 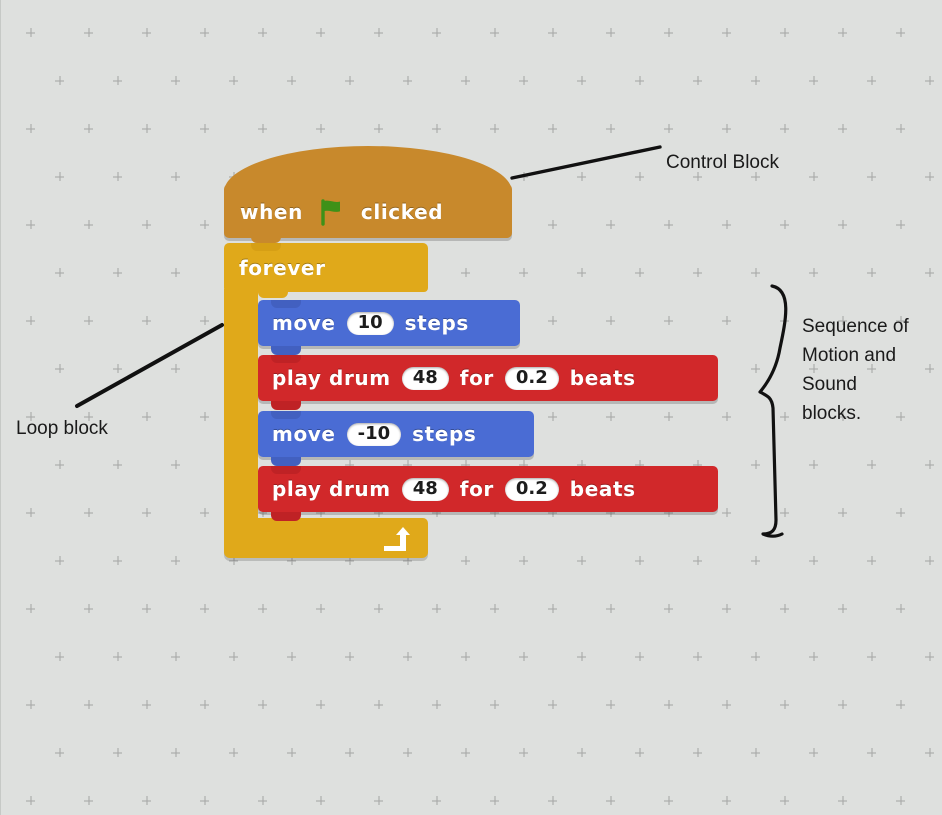 What do you see at coordinates (586, 162) in the screenshot?
I see `control-block-leader-line` at bounding box center [586, 162].